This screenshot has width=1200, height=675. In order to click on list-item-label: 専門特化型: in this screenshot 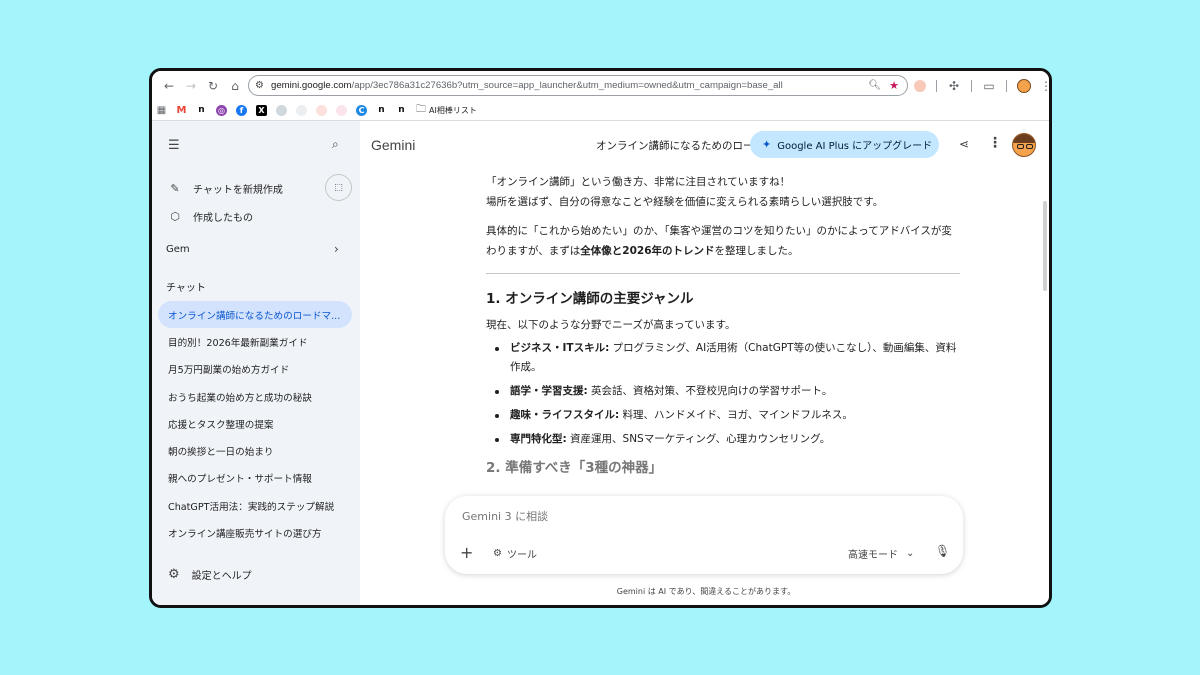, I will do `click(538, 439)`.